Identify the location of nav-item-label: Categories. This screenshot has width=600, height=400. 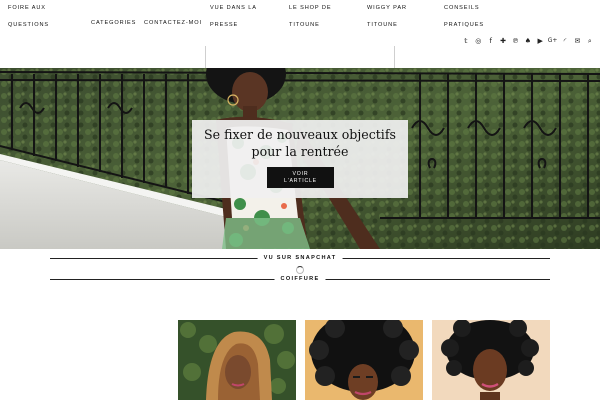
(114, 23).